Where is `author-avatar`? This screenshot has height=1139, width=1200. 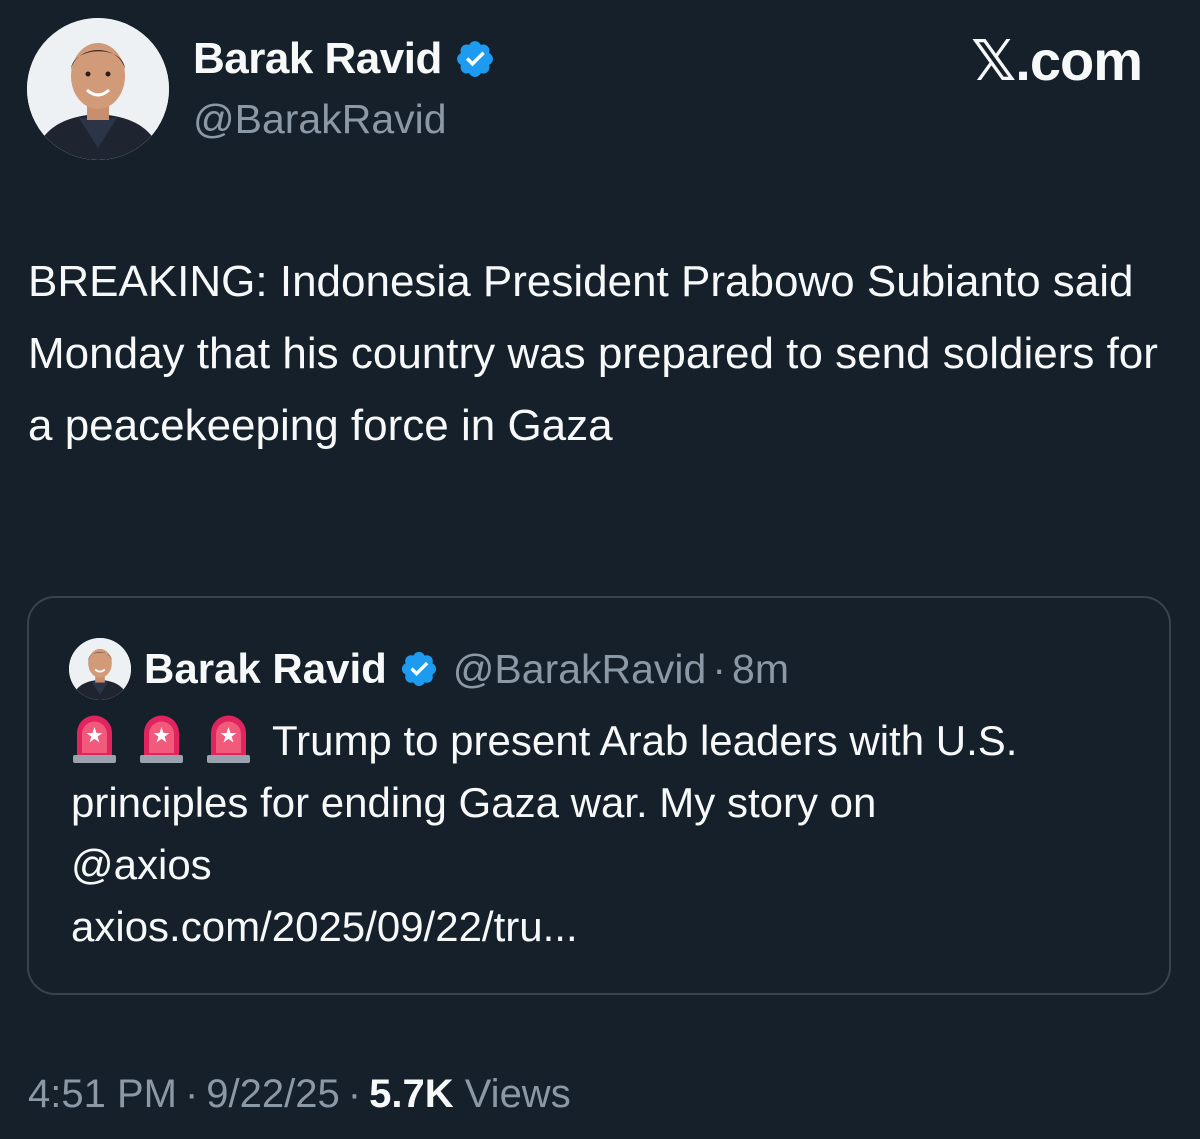 author-avatar is located at coordinates (98, 89).